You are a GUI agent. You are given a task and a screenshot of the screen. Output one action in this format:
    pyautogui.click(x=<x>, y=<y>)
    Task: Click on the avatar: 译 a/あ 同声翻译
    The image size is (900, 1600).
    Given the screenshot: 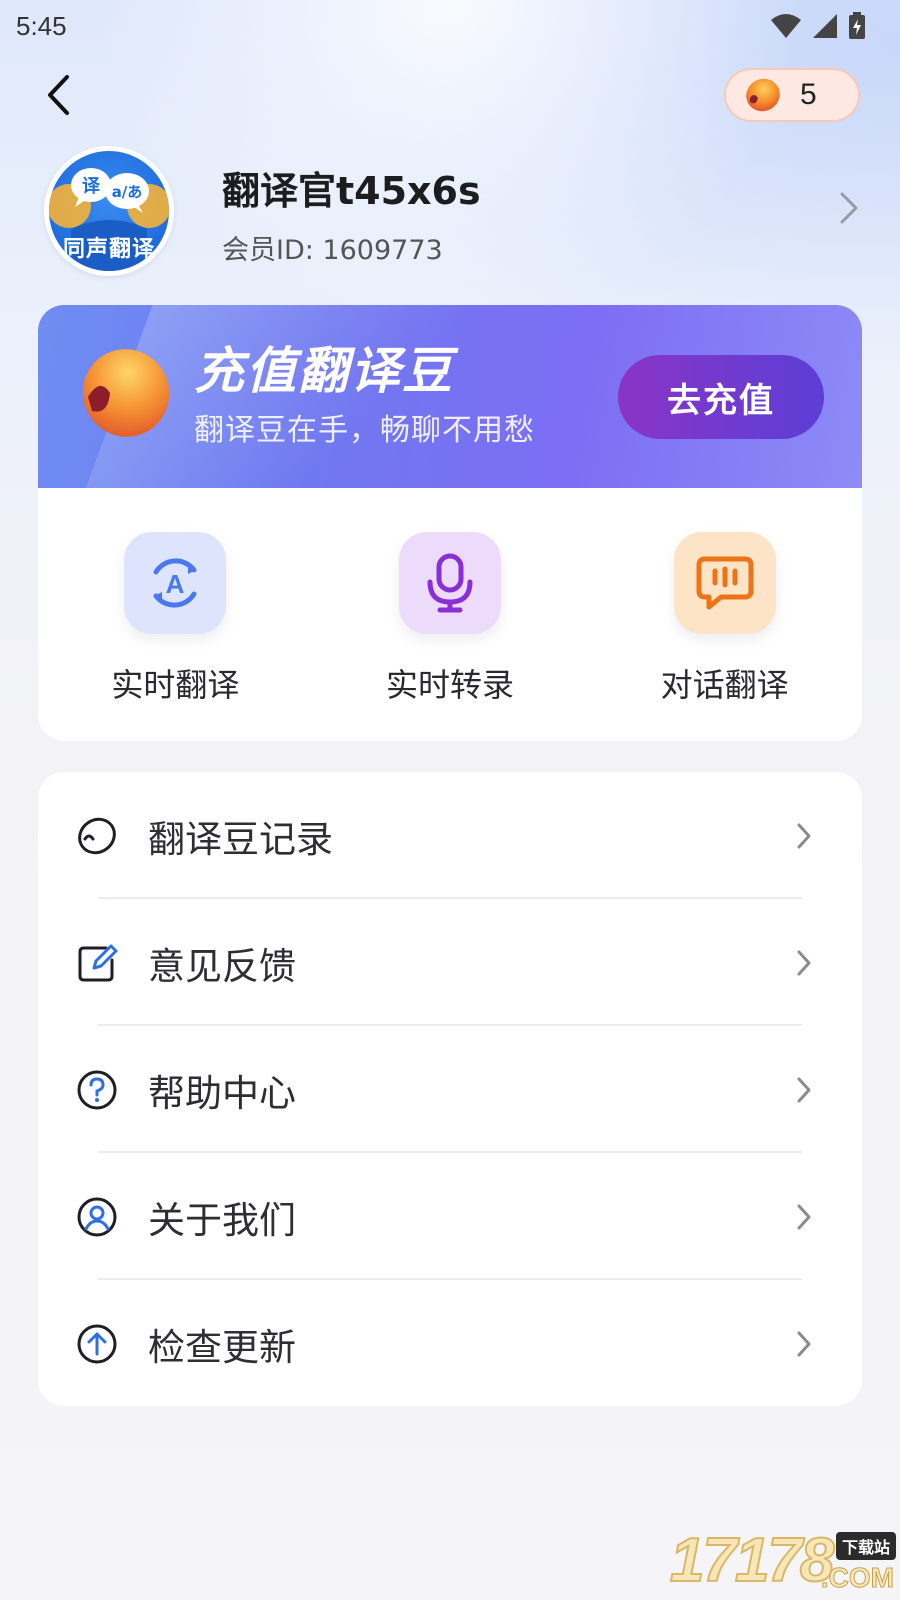 What is the action you would take?
    pyautogui.click(x=109, y=211)
    